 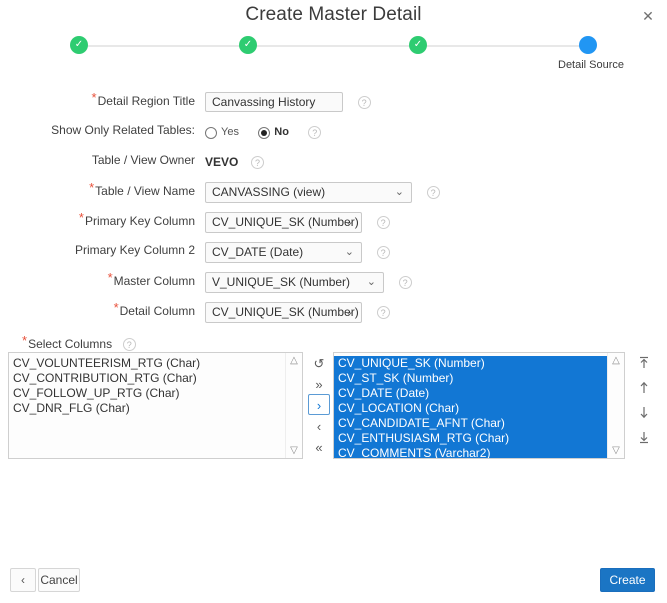 I want to click on list-item: CV_FOLLOW_UP_RTG (Char), so click(x=147, y=393).